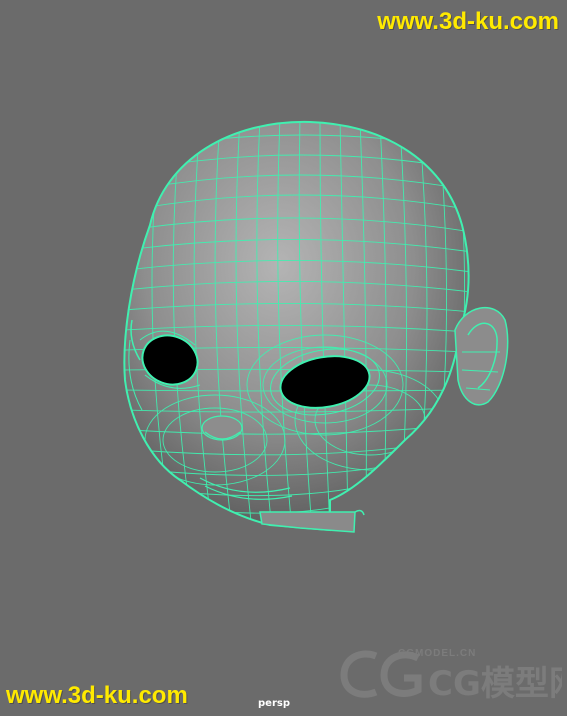 The width and height of the screenshot is (567, 716). Describe the element at coordinates (97, 695) in the screenshot. I see `watermark-bottom-left: www.3d-ku.com` at that location.